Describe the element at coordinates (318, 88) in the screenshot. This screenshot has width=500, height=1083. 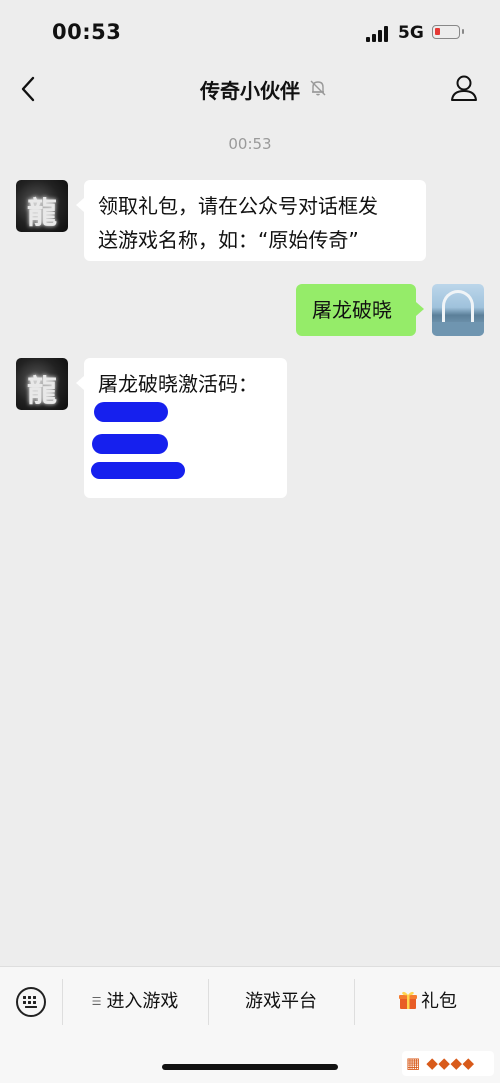
I see `bell-muted-icon` at that location.